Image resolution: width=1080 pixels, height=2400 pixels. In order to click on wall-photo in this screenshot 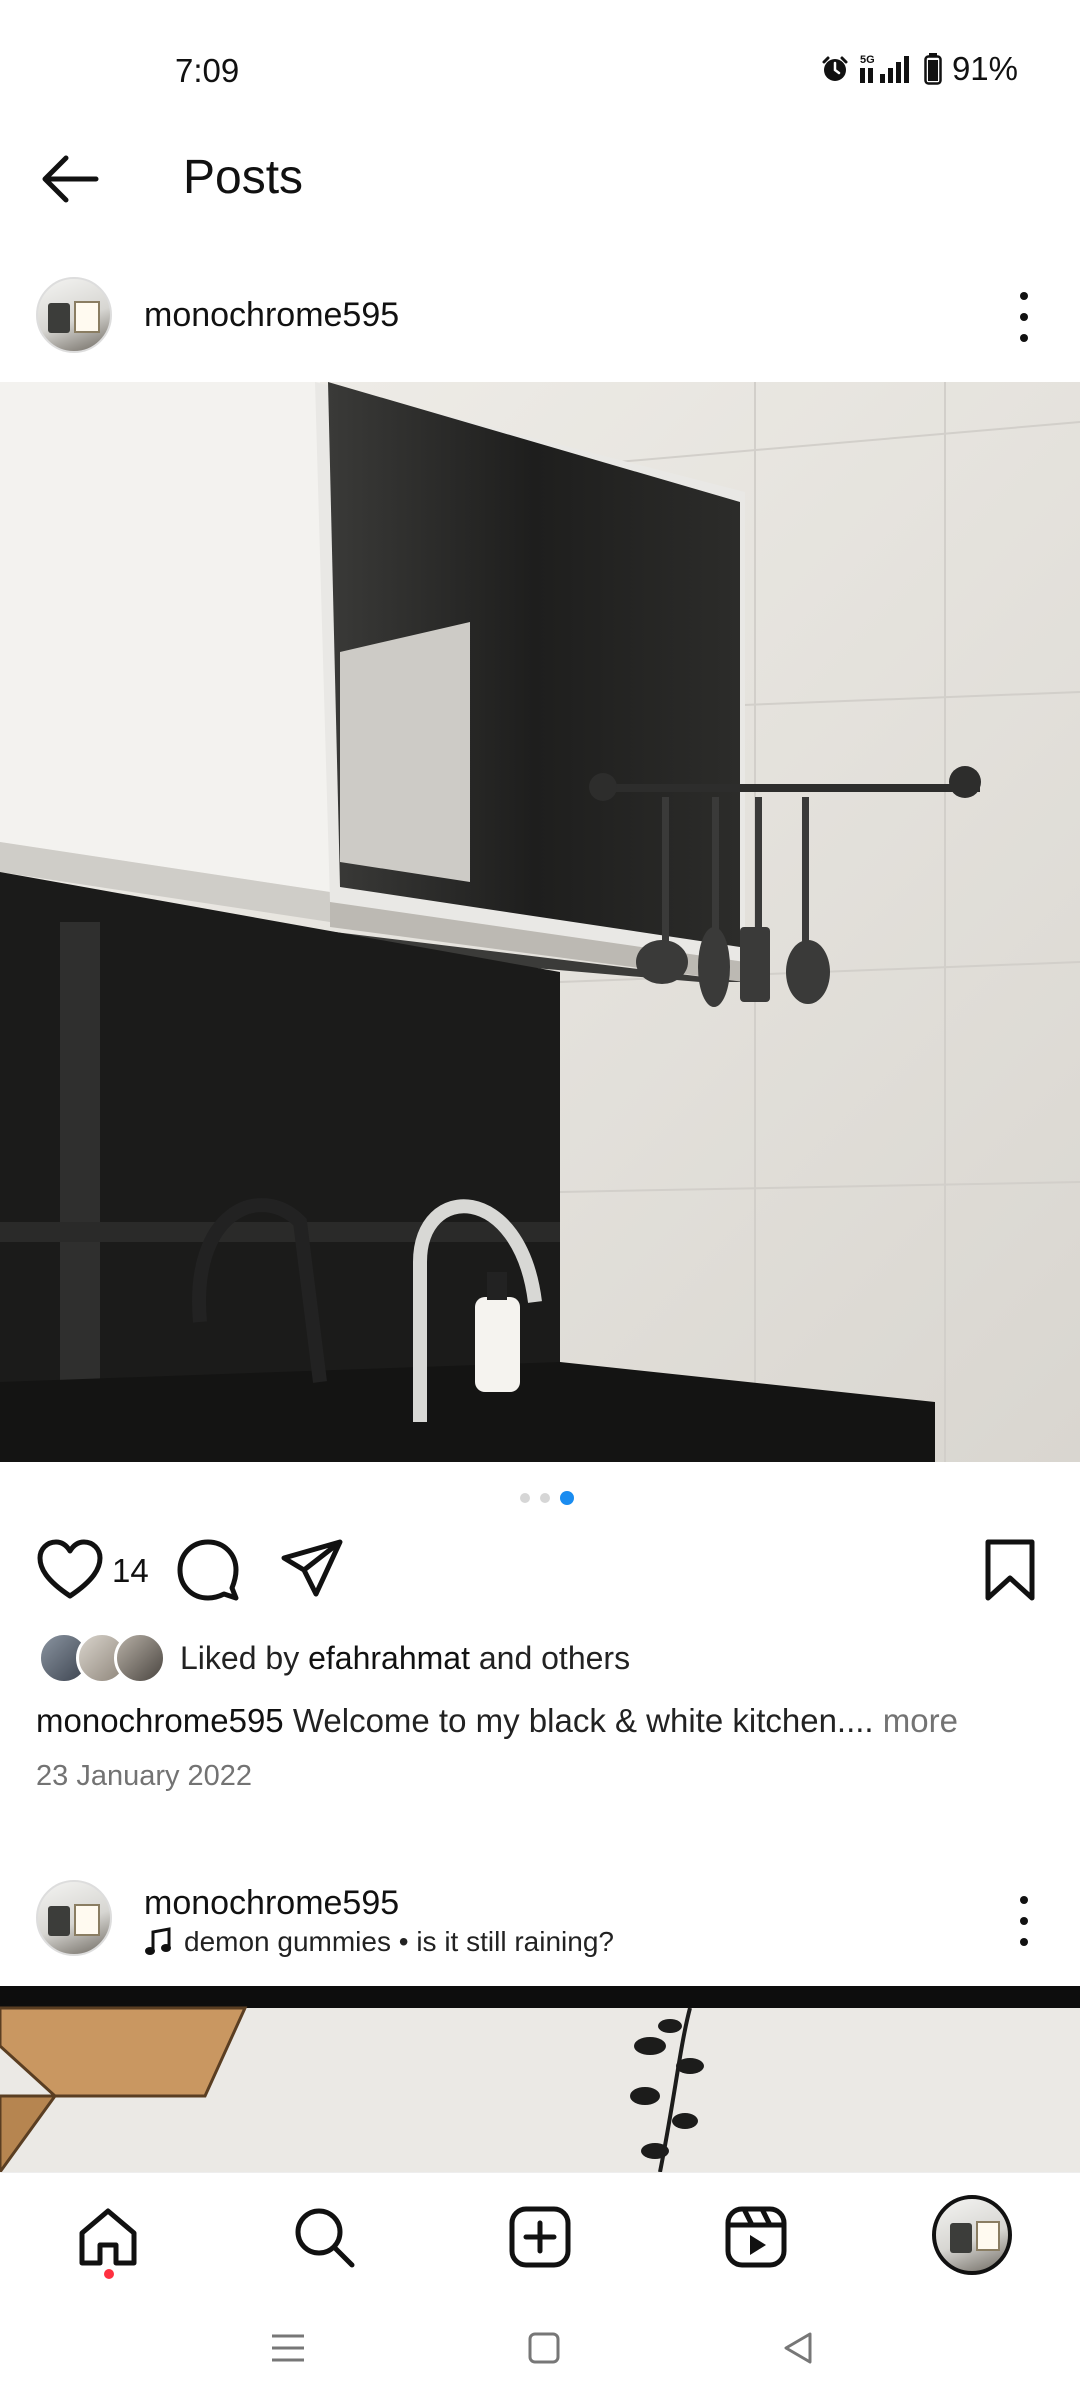, I will do `click(540, 2079)`.